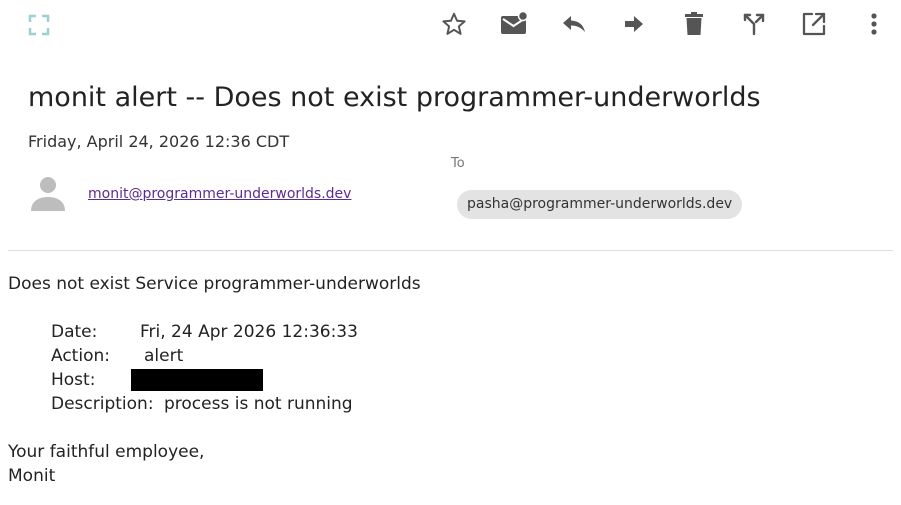 The height and width of the screenshot is (505, 901). Describe the element at coordinates (106, 452) in the screenshot. I see `body-closing: Your faithful employee,` at that location.